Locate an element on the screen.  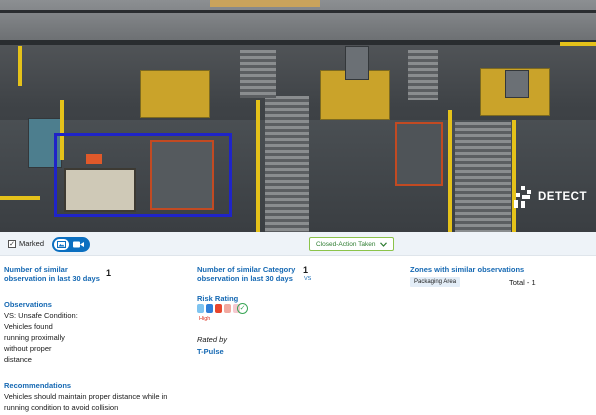
risk-confirm-icon: ✓ is located at coordinates (242, 308).